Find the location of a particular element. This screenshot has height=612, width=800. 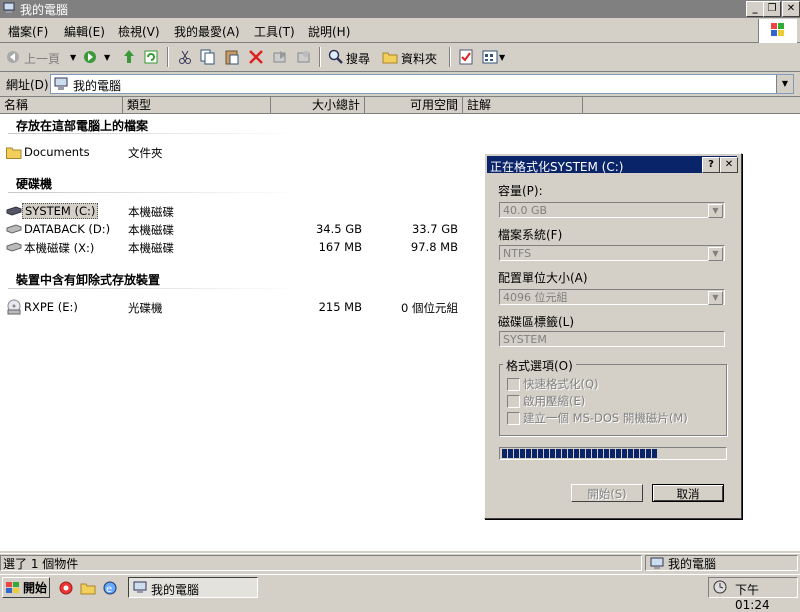

delete-icon is located at coordinates (256, 57).